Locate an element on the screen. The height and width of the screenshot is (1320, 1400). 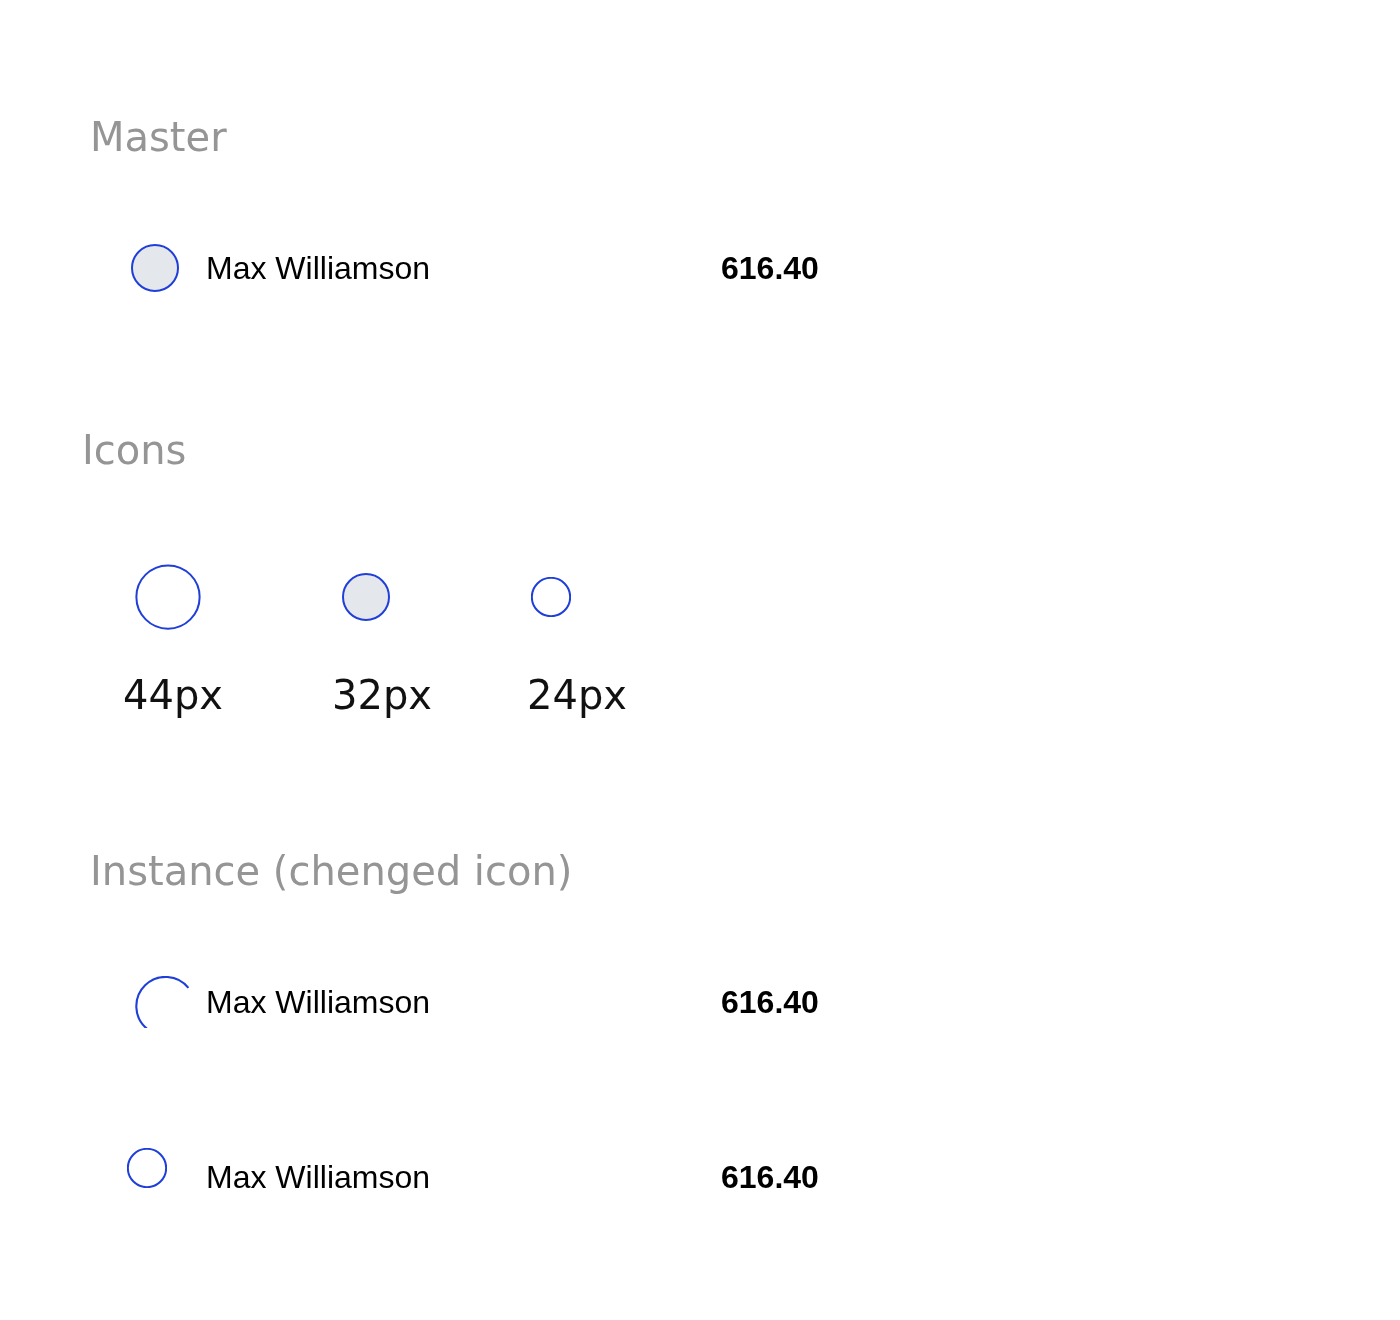
section-title: Master is located at coordinates (158, 137).